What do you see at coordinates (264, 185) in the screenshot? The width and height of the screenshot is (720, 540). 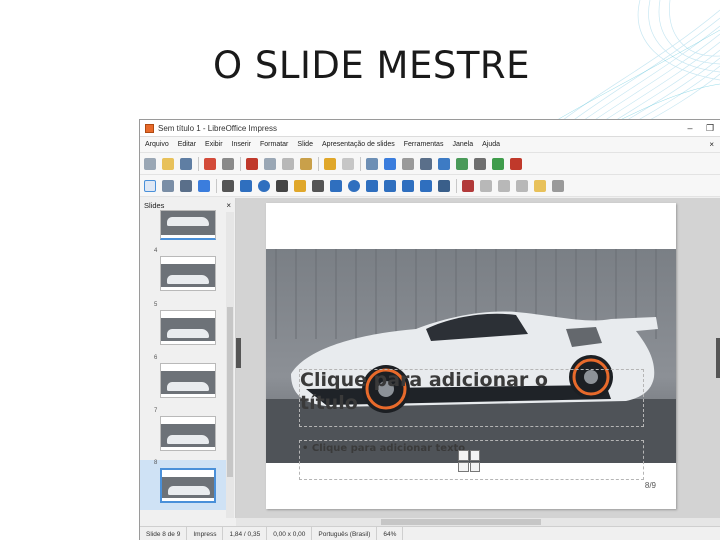 I see `ellipse-icon` at bounding box center [264, 185].